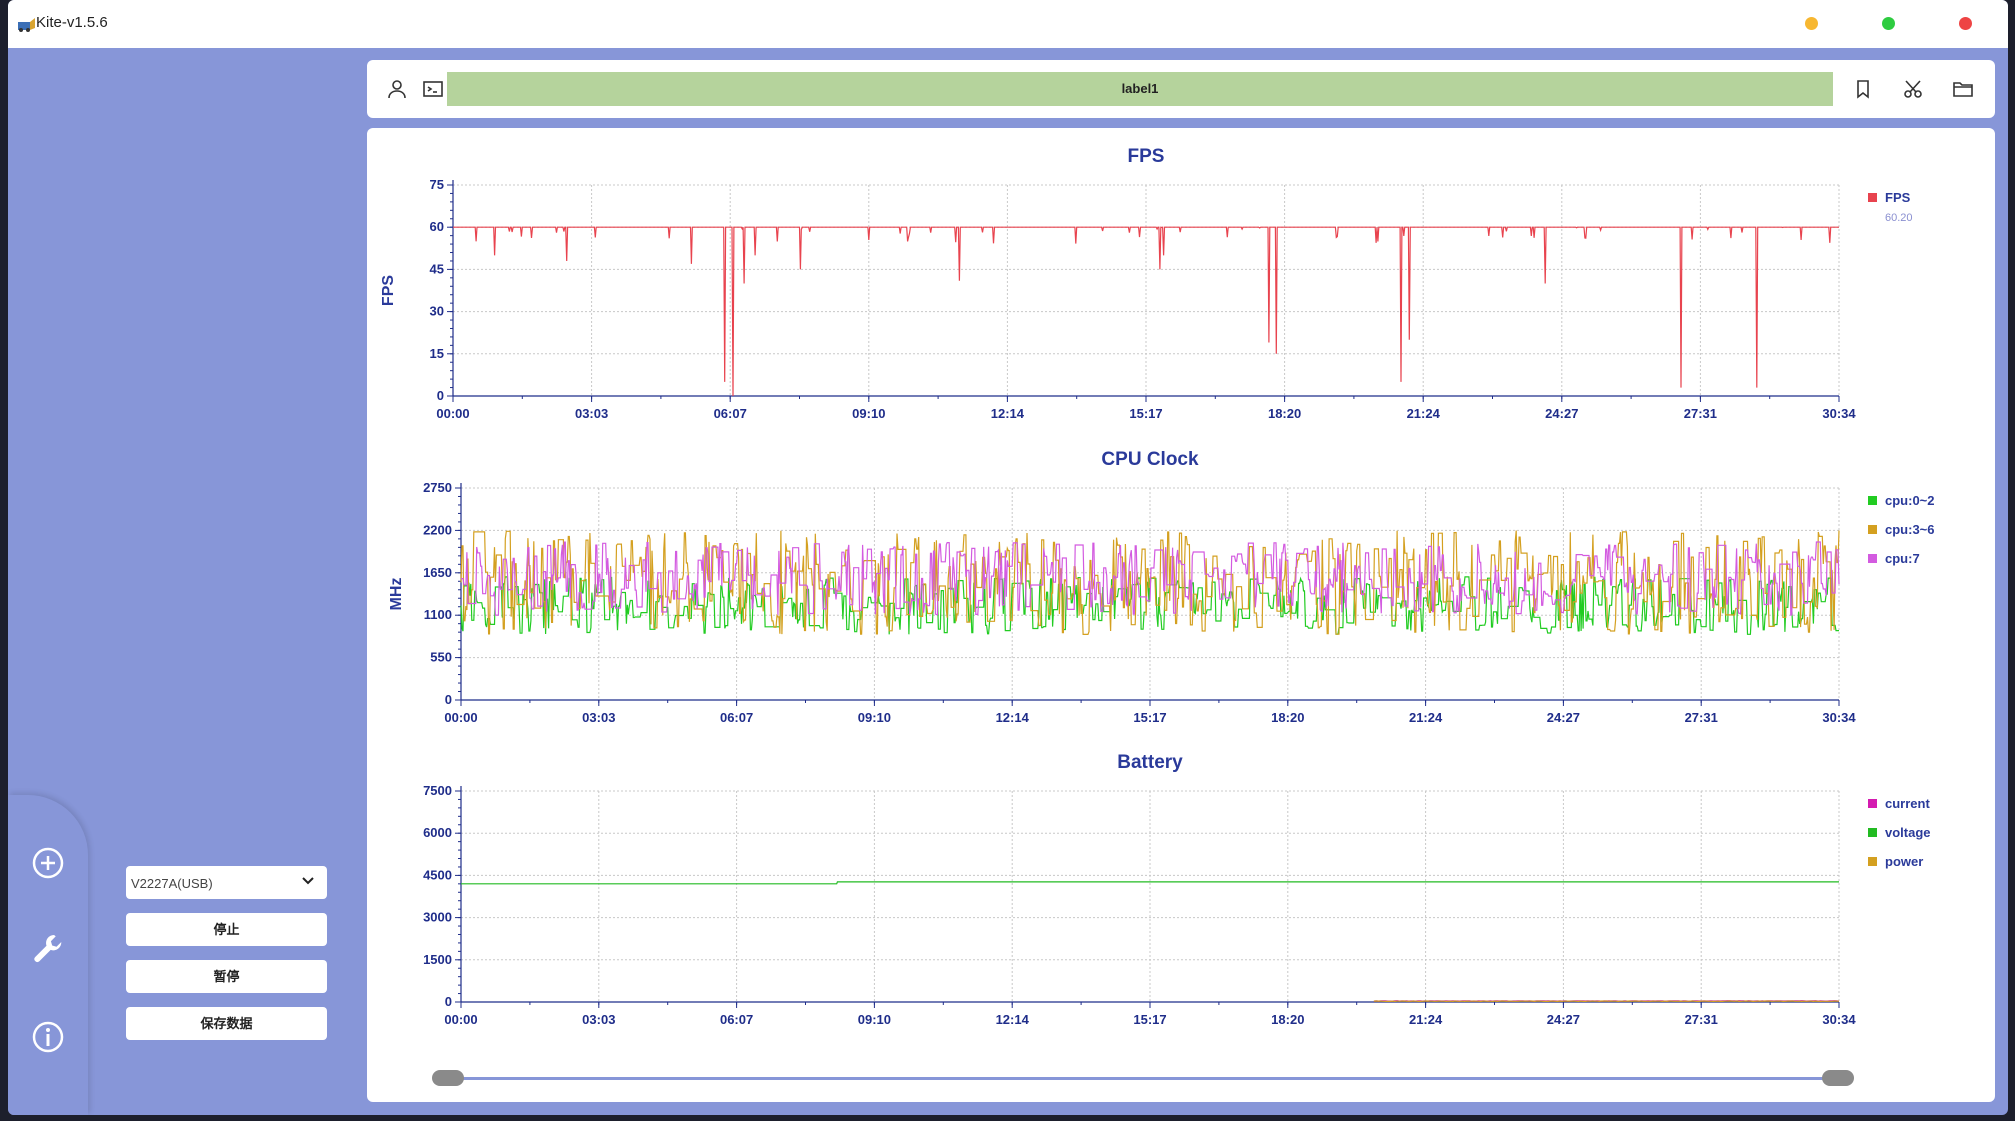  Describe the element at coordinates (1904, 861) in the screenshot. I see `legend-label: power` at that location.